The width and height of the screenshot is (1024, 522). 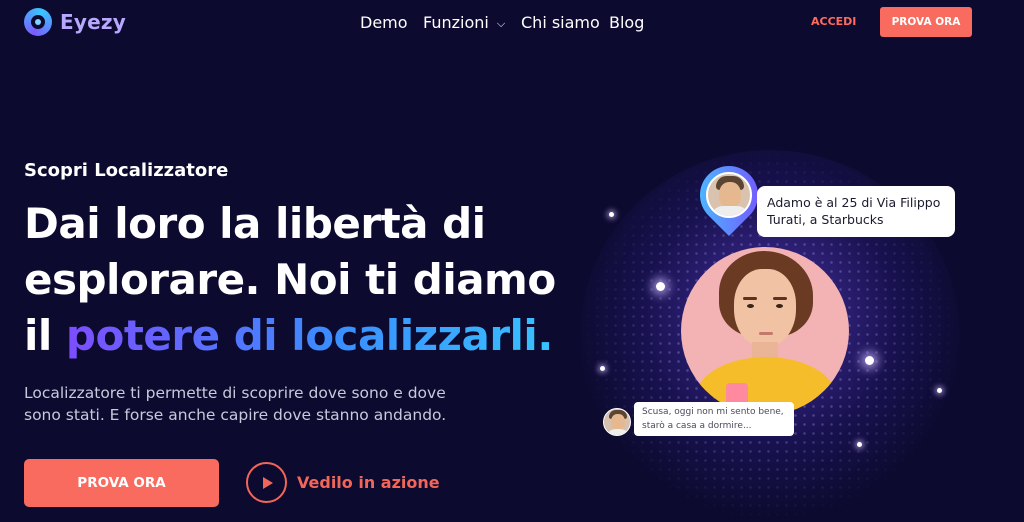 I want to click on watch-video-button: Vedilo in azione, so click(x=343, y=482).